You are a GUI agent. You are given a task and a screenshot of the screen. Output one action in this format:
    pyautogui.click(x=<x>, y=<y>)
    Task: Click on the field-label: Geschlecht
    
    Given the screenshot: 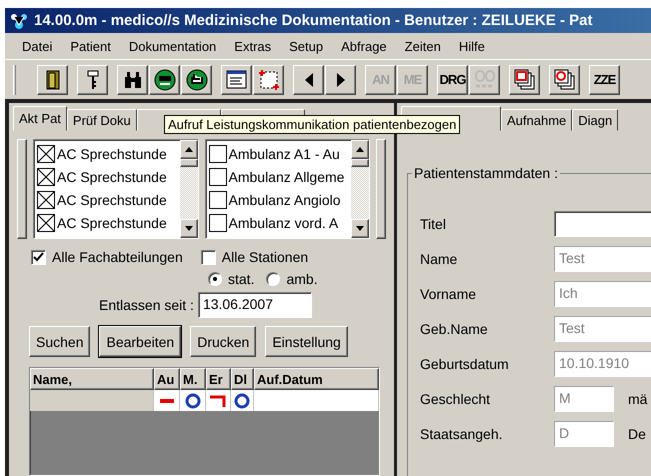 What is the action you would take?
    pyautogui.click(x=456, y=399)
    